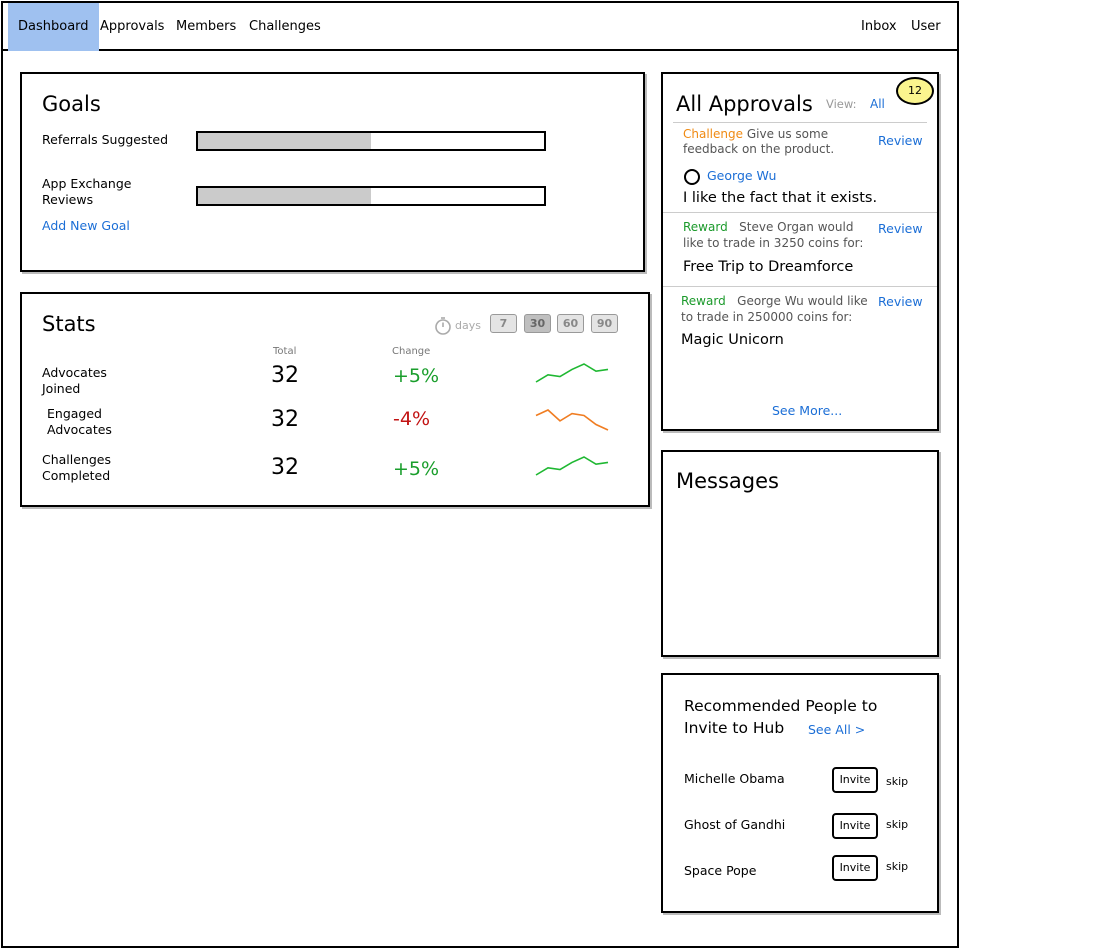  What do you see at coordinates (841, 104) in the screenshot?
I see `view-label: View:` at bounding box center [841, 104].